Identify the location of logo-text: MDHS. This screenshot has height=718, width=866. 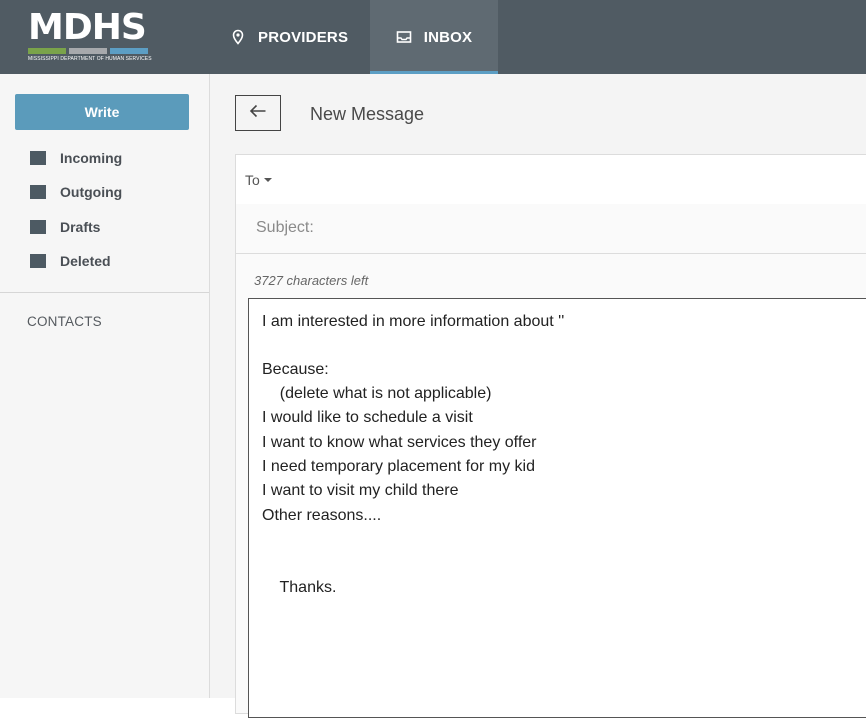
(87, 27).